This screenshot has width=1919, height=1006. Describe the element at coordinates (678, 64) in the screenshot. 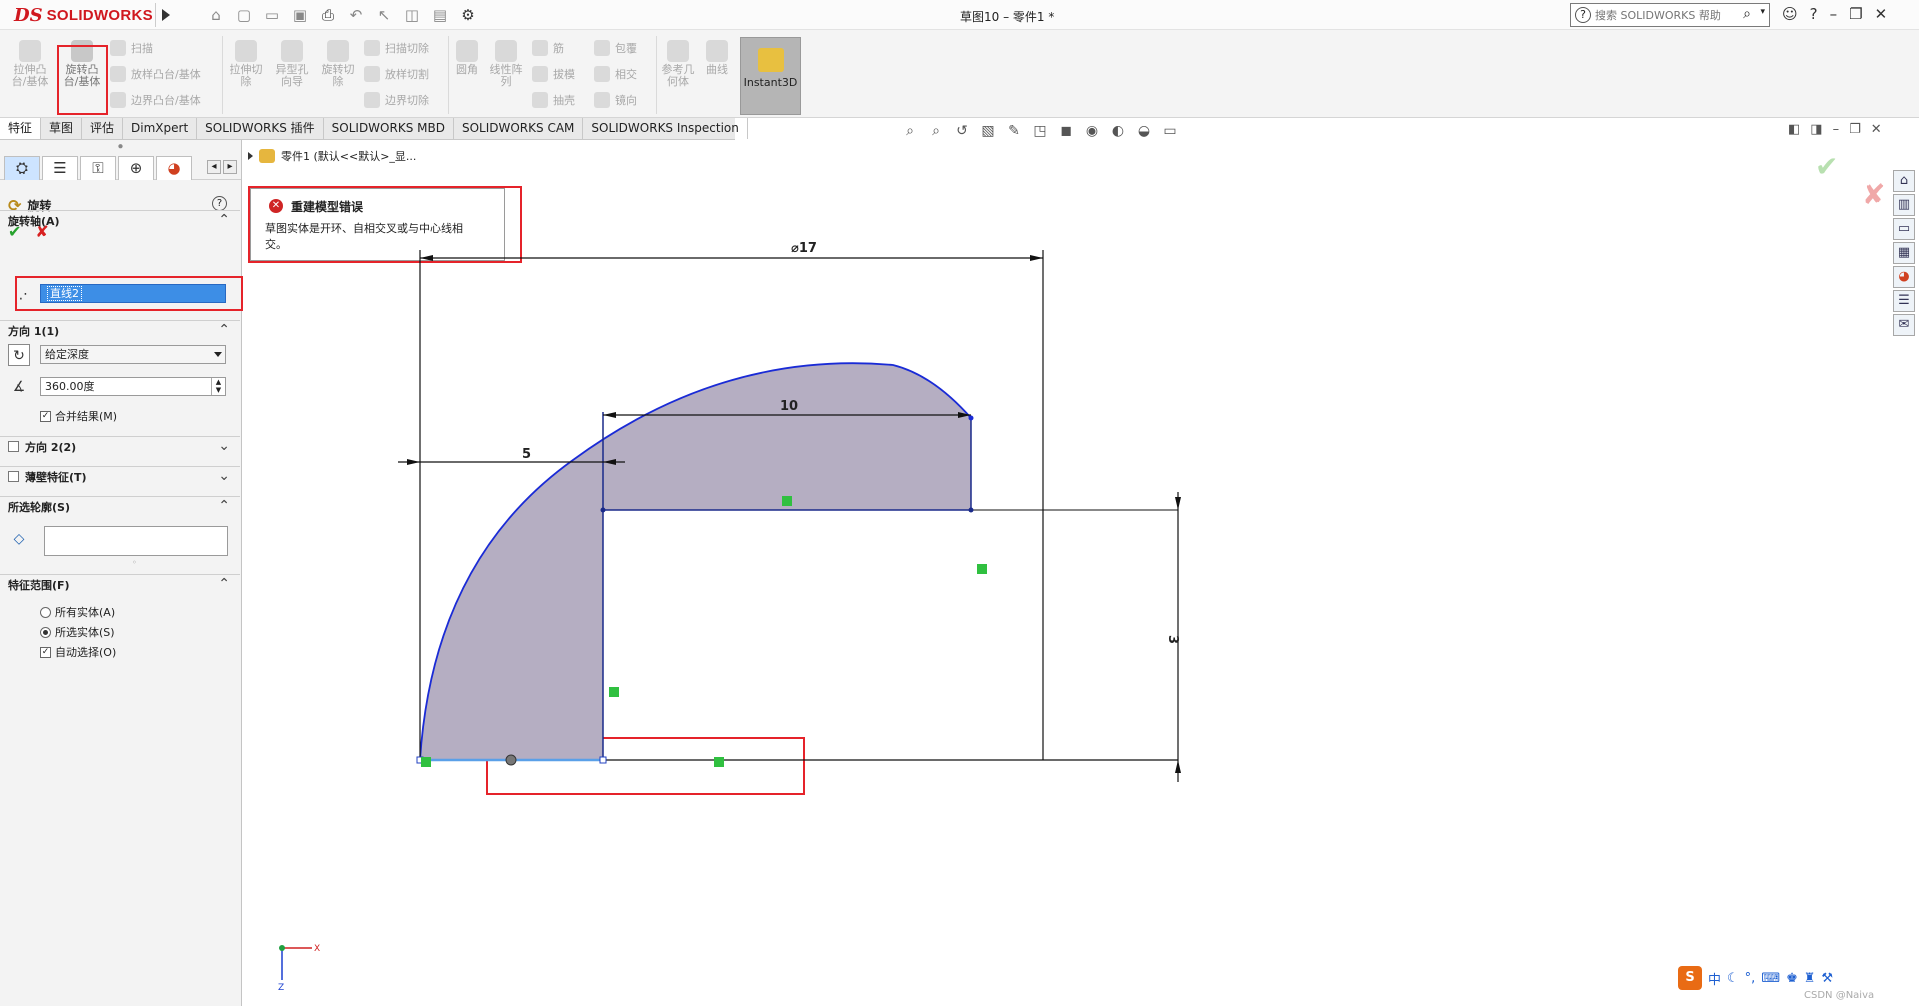

I see `reference-geometry-button: 参考几 何体` at that location.